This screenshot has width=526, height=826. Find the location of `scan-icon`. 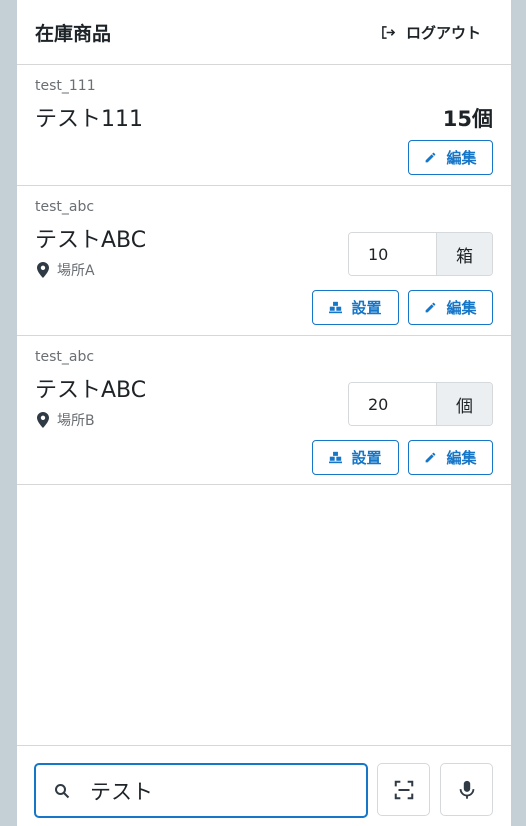

scan-icon is located at coordinates (403, 789).